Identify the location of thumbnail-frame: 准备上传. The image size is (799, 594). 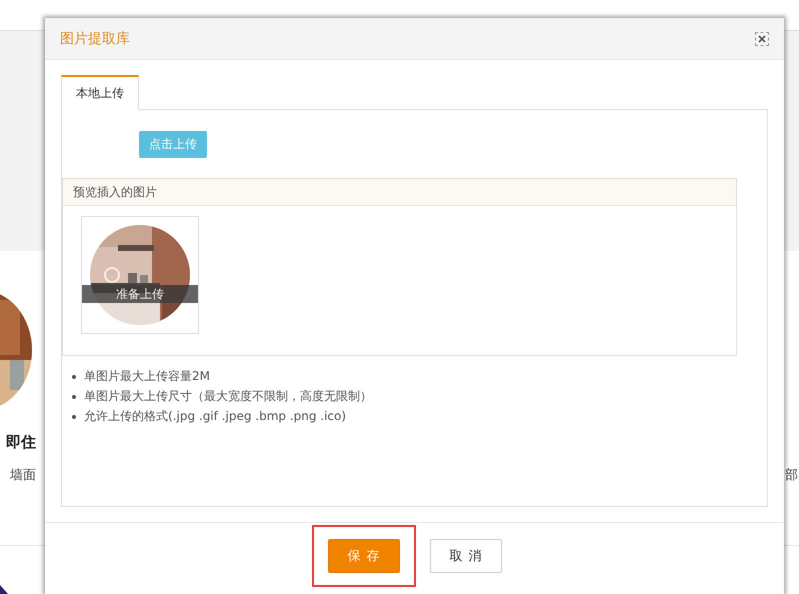
(140, 275).